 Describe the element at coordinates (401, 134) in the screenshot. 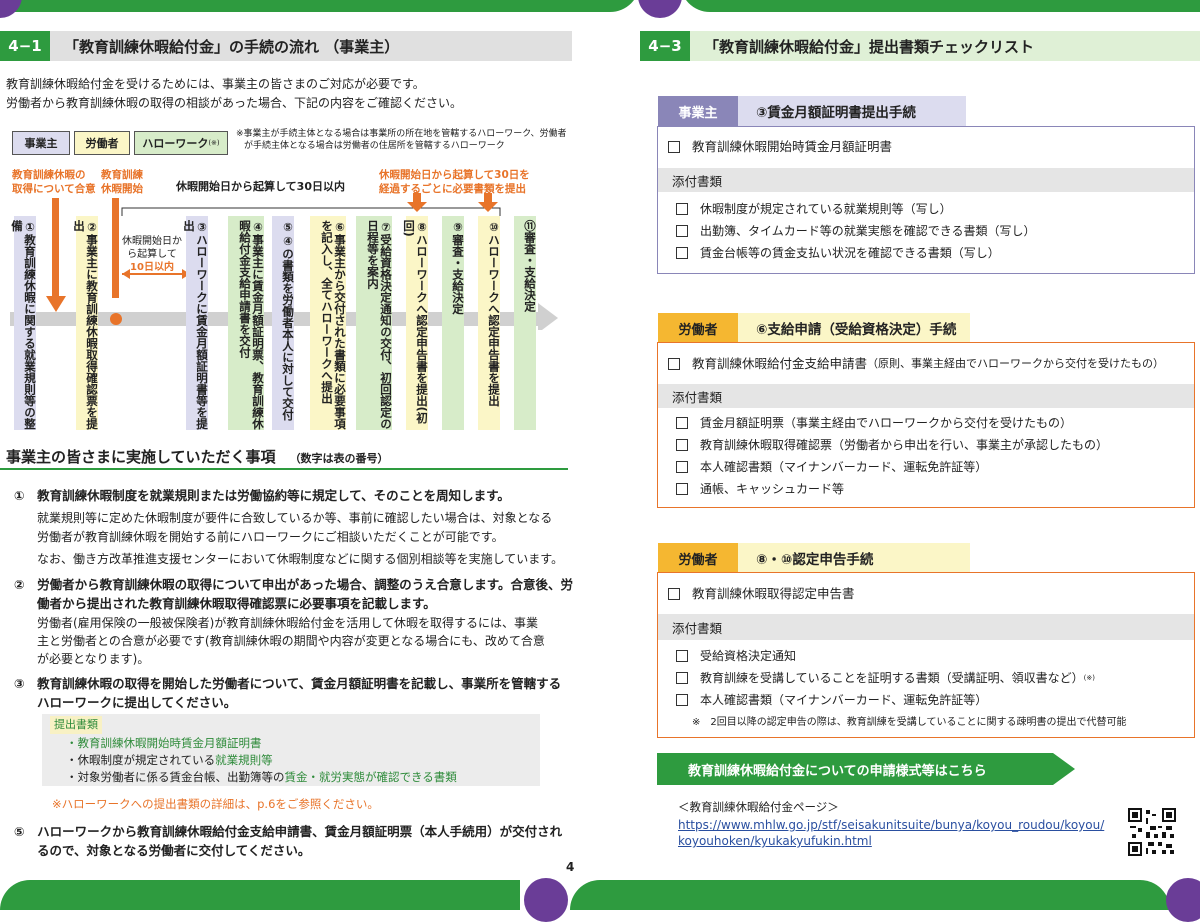

I see `role-note-1: ※事業主が手続主体となる場合は事業所の所在地を管轄するハローワーク、労働者` at that location.